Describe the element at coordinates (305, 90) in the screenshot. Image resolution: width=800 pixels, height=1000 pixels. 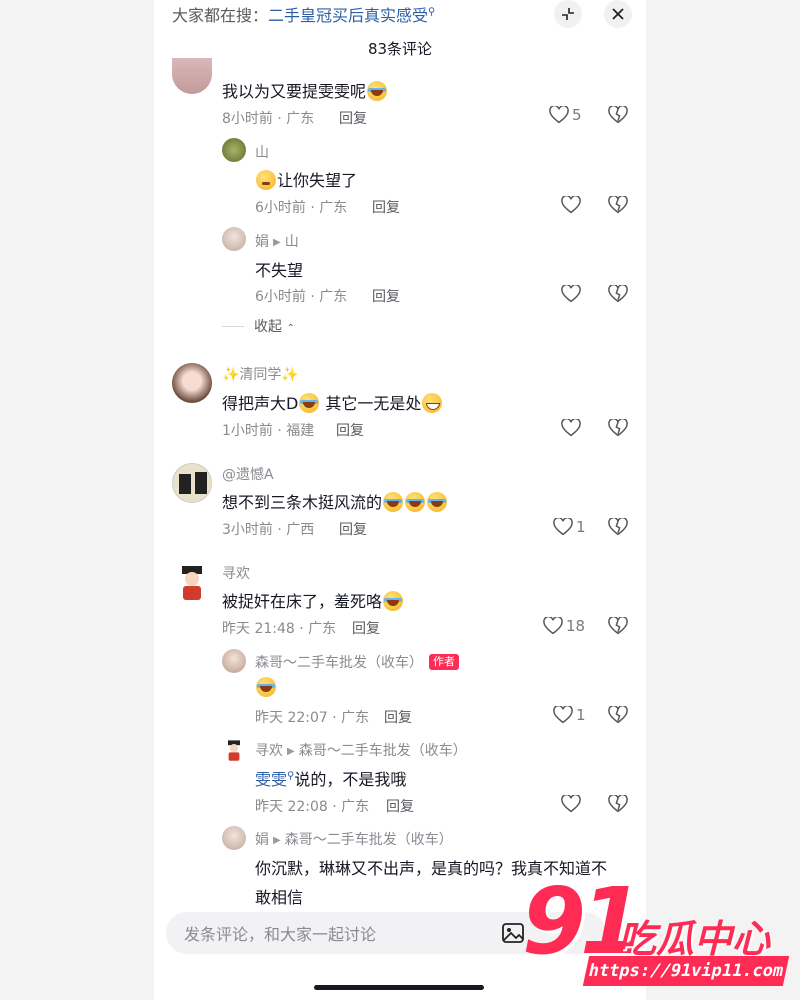
I see `comment-text: 我以为又要提雯雯呢` at that location.